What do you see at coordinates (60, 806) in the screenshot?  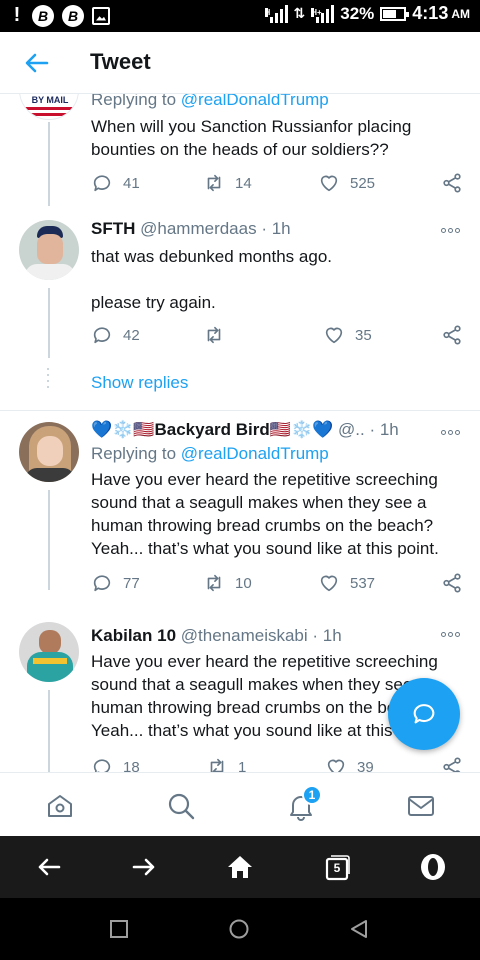 I see `home-icon` at bounding box center [60, 806].